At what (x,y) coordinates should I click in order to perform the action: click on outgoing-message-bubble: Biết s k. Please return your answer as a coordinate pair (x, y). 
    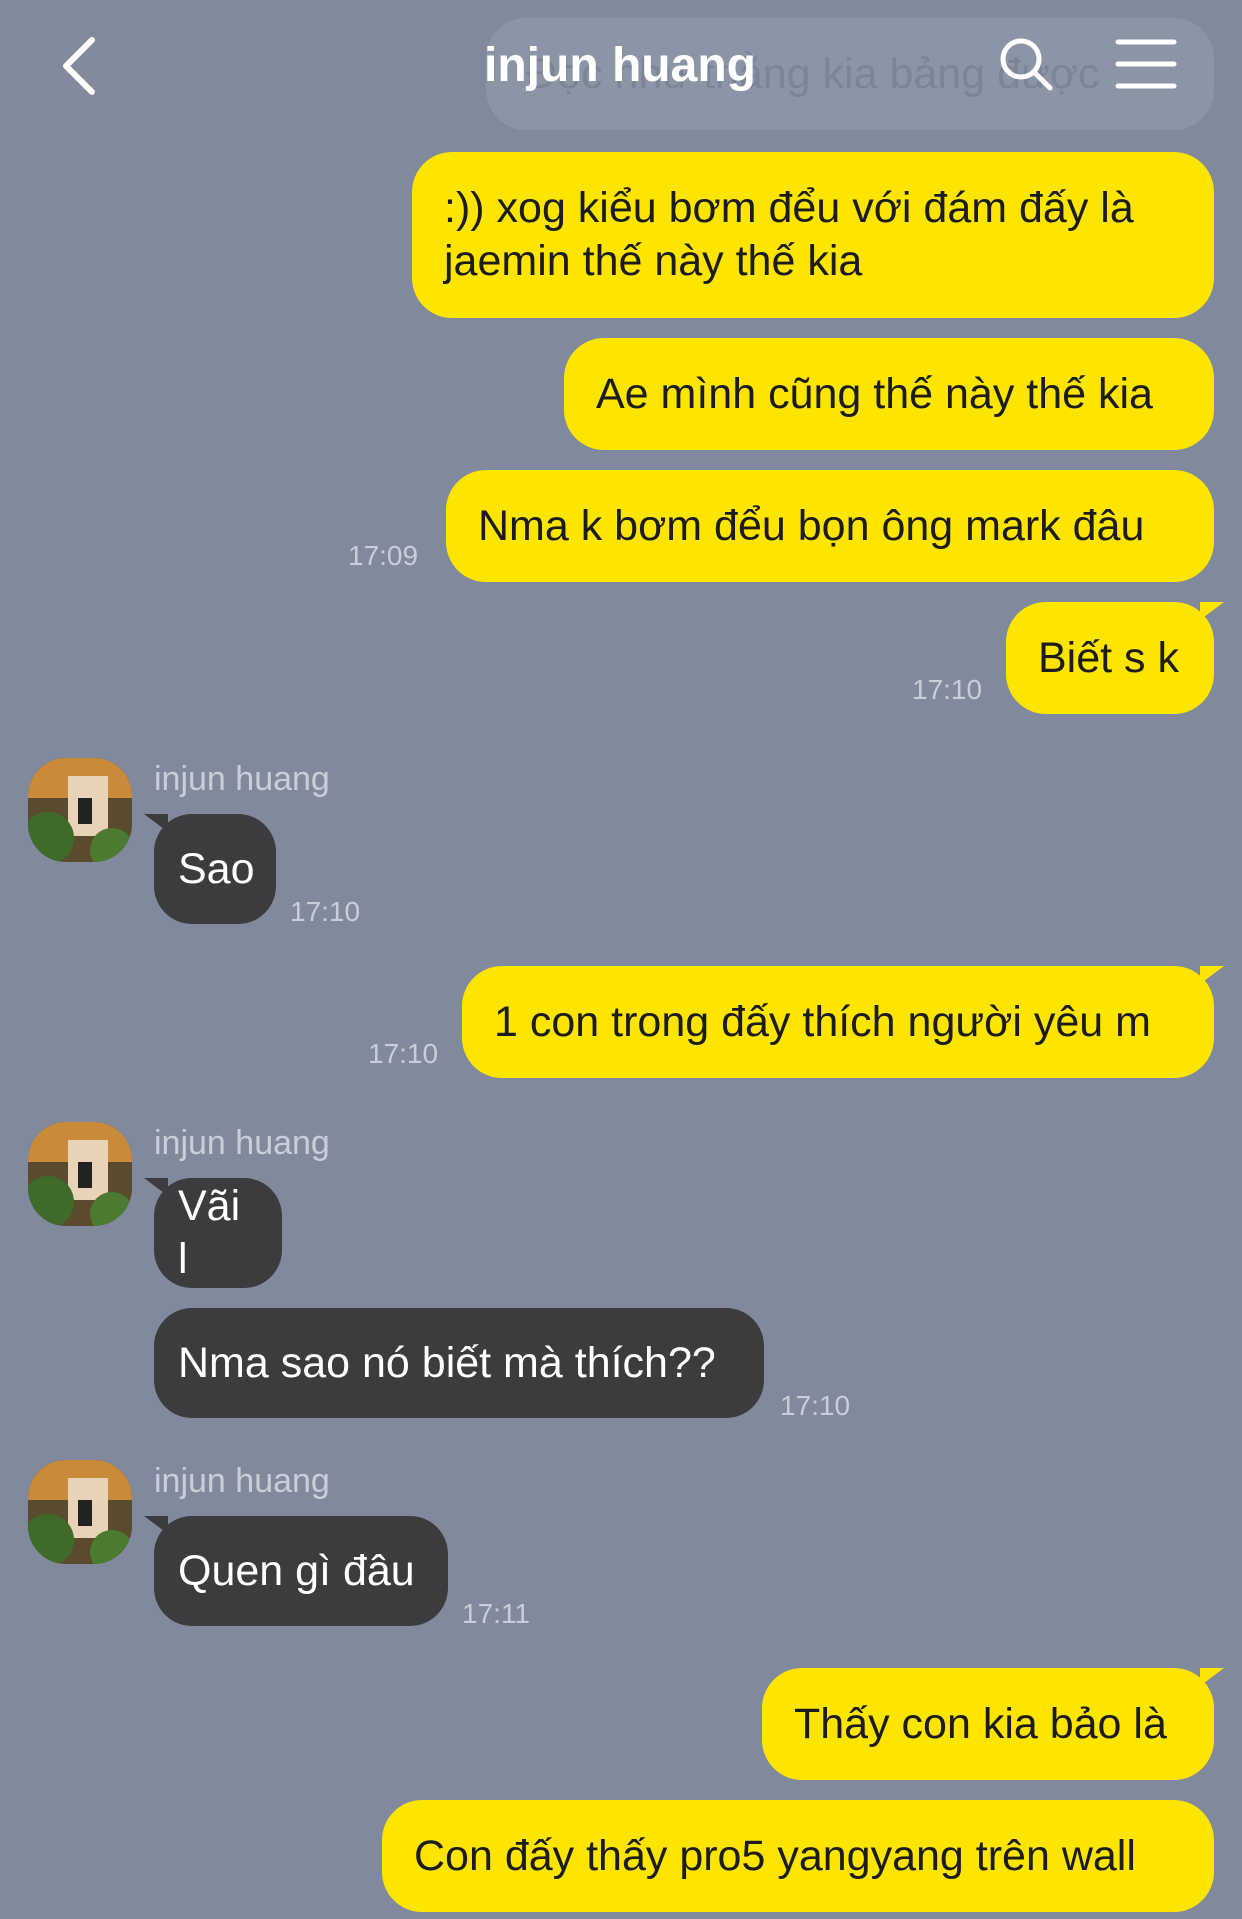
    Looking at the image, I should click on (1115, 658).